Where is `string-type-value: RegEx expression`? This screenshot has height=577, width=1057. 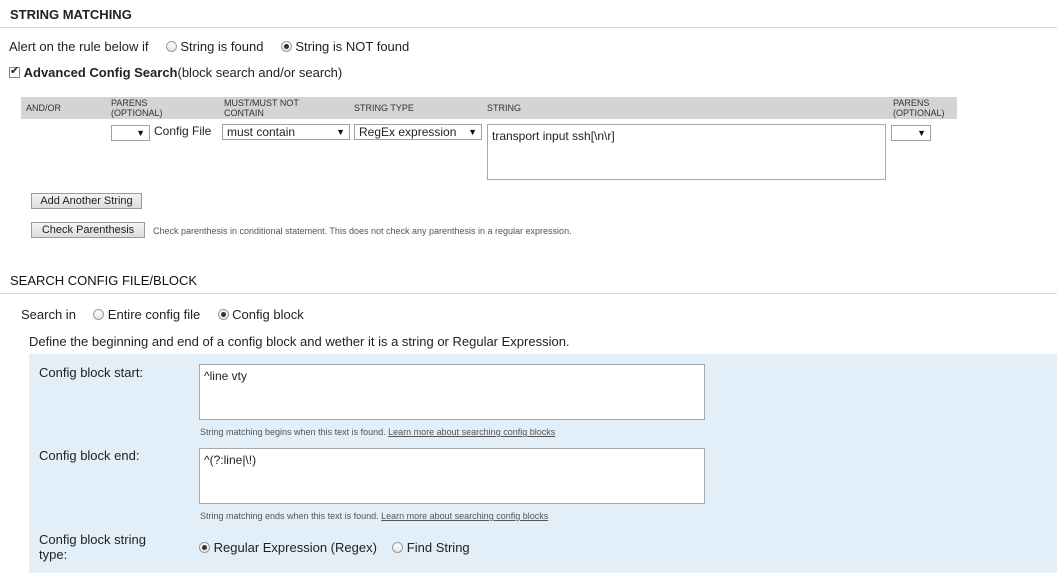
string-type-value: RegEx expression is located at coordinates (408, 132).